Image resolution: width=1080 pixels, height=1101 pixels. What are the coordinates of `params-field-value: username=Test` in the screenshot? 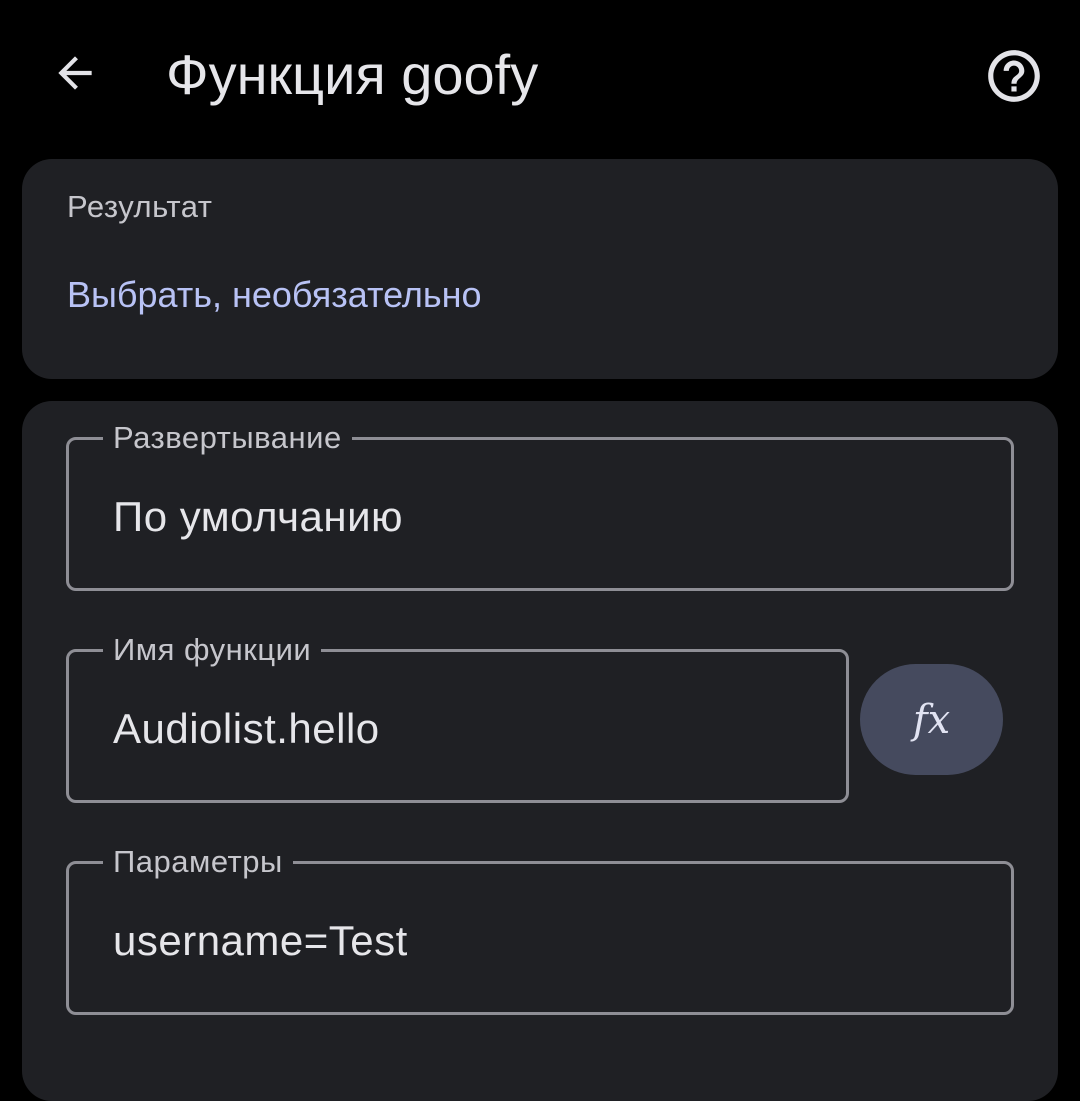 It's located at (260, 940).